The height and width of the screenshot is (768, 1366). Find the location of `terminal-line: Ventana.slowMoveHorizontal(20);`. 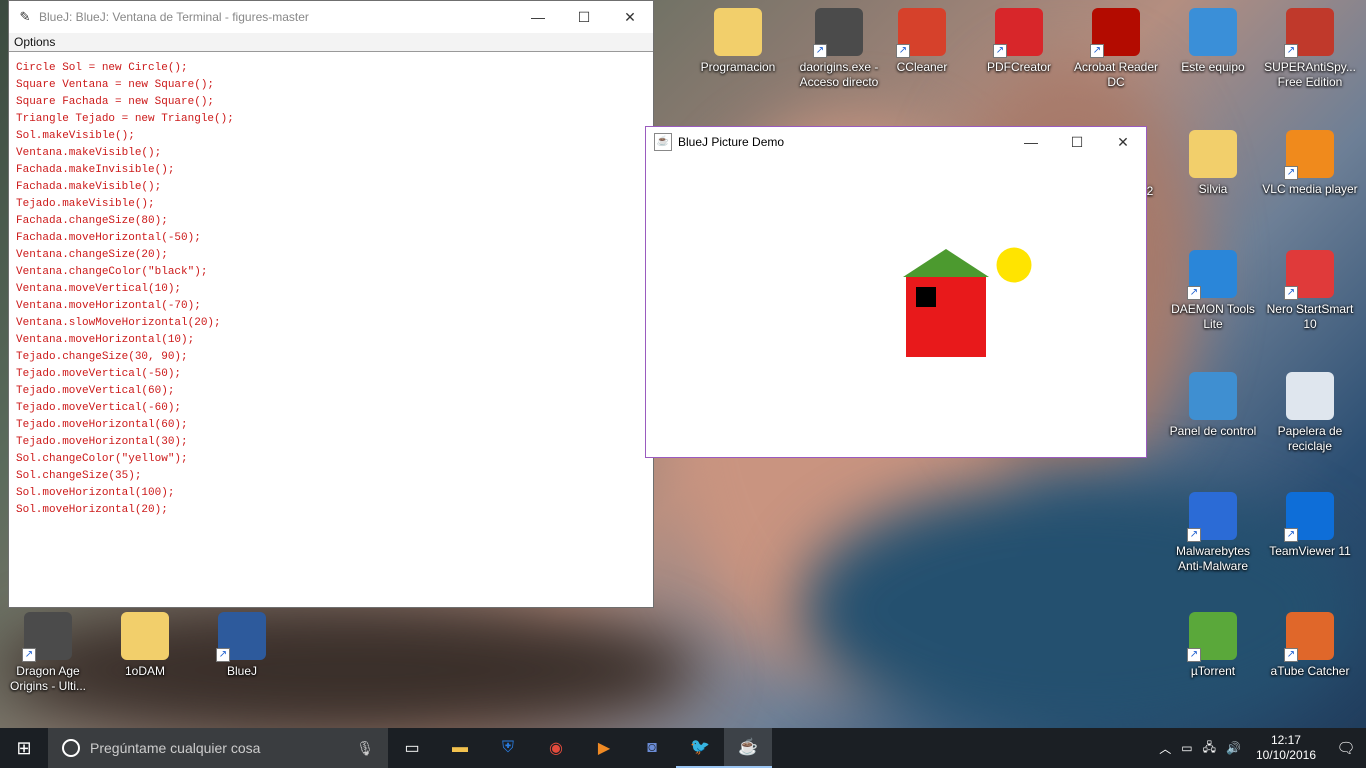

terminal-line: Ventana.slowMoveHorizontal(20); is located at coordinates (118, 323).